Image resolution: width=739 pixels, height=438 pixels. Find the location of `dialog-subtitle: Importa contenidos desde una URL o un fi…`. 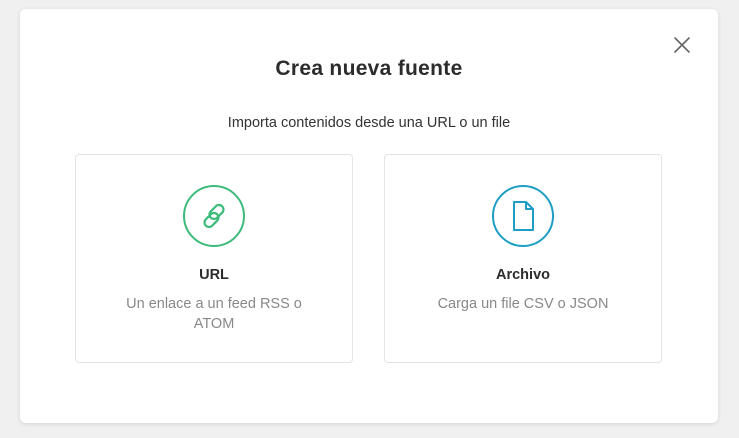

dialog-subtitle: Importa contenidos desde una URL o un fi… is located at coordinates (369, 123).